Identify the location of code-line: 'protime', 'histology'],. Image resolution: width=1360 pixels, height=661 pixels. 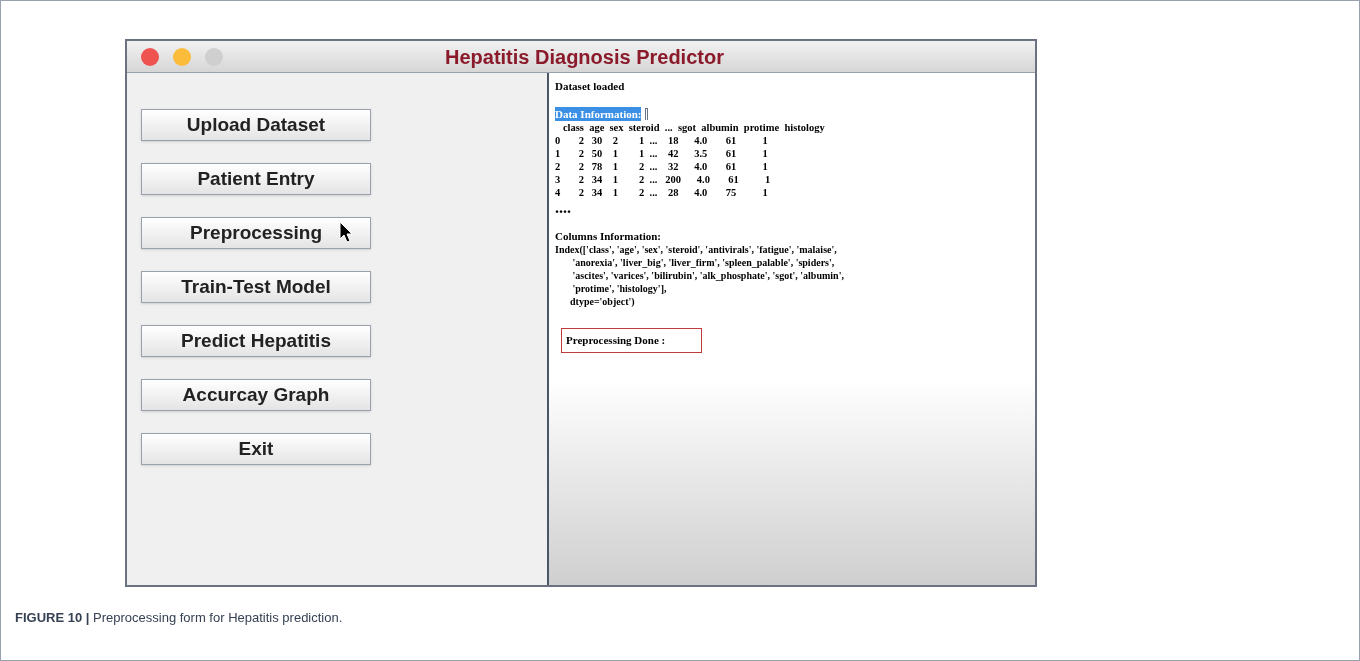
(619, 288).